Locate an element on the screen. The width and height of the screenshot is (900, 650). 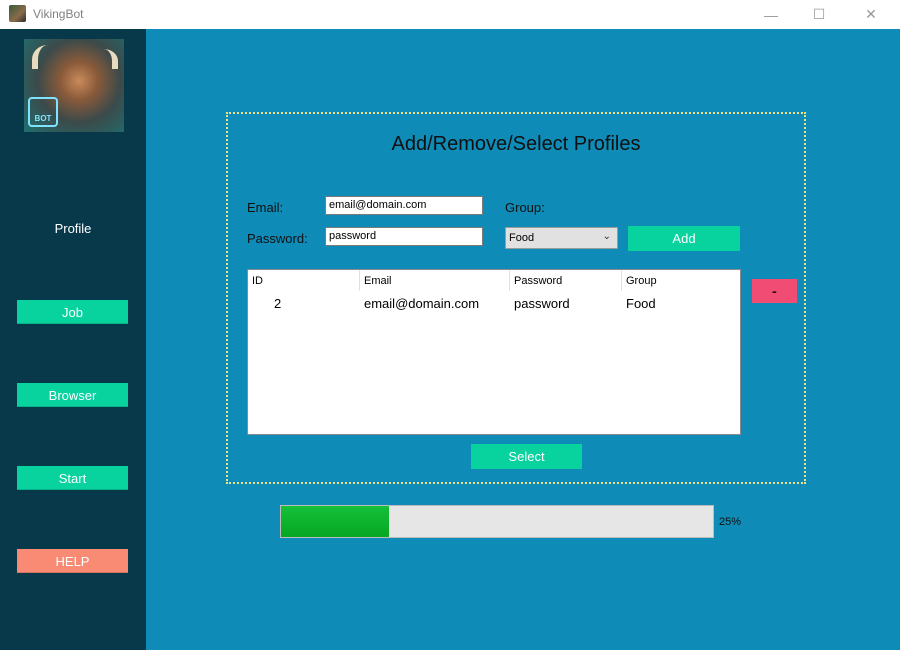
column-header-id: ID is located at coordinates (304, 280).